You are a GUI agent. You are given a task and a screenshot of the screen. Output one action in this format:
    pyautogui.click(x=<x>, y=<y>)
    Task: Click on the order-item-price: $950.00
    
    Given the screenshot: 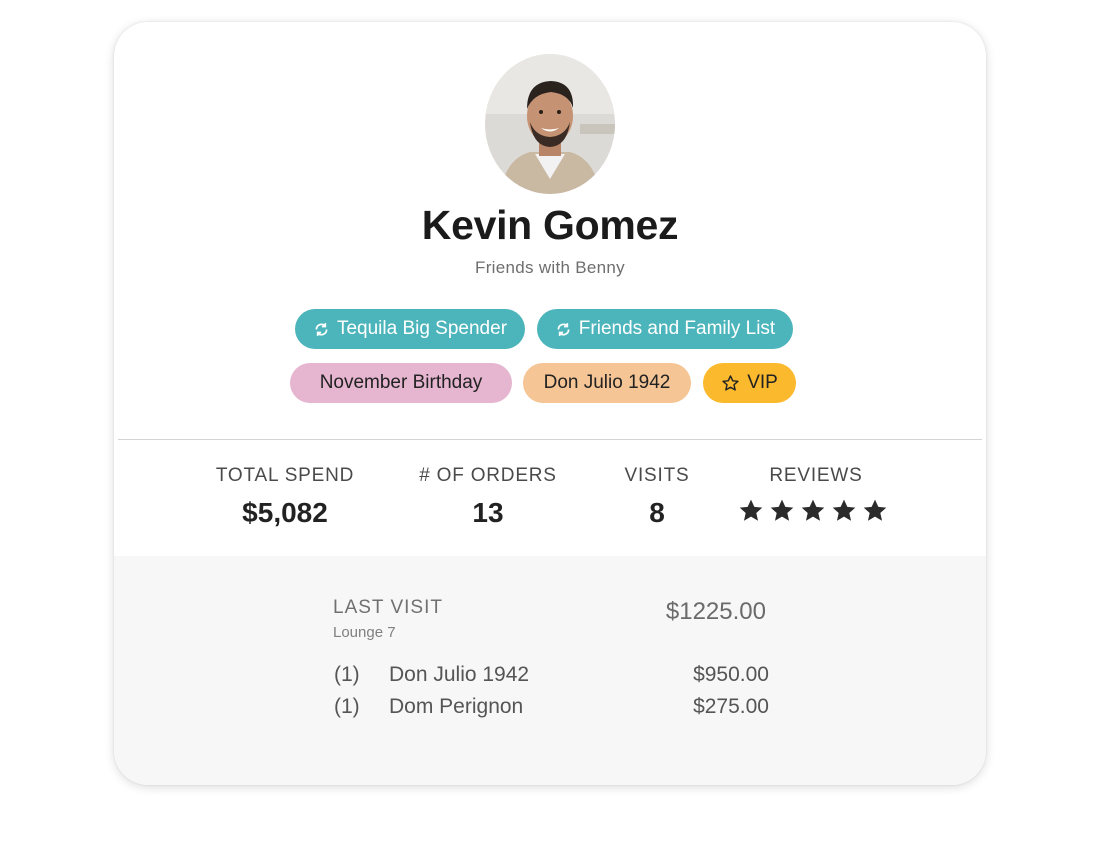 What is the action you would take?
    pyautogui.click(x=731, y=674)
    